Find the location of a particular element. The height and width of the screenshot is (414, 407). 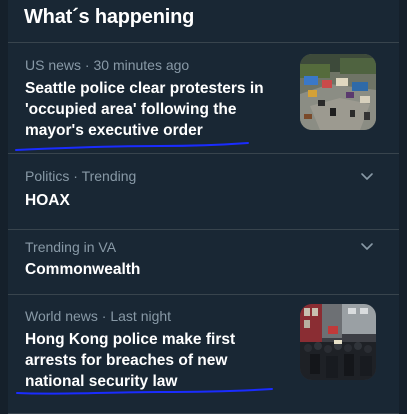

headline-line: national security law is located at coordinates (101, 381).